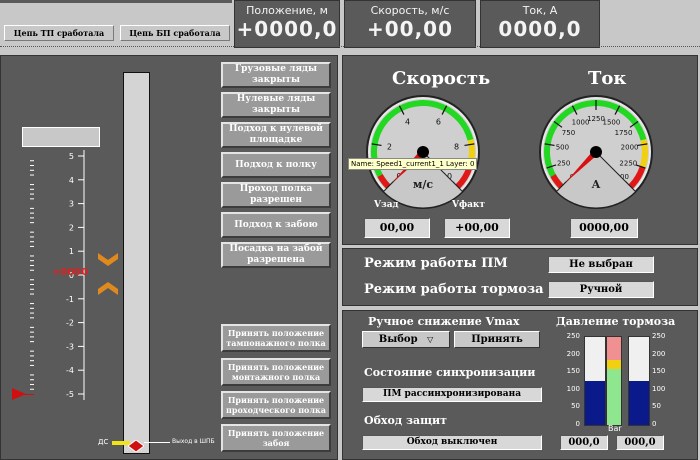  What do you see at coordinates (640, 442) in the screenshot?
I see `right-pressure-value: 000,0` at bounding box center [640, 442].